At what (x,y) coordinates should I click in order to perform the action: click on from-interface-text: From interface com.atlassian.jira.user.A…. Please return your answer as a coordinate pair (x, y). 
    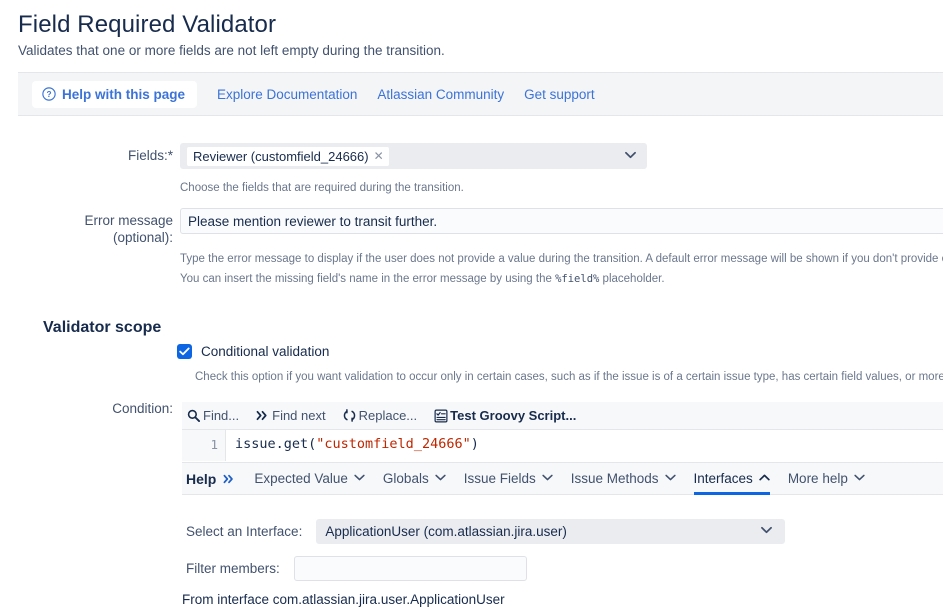
    Looking at the image, I should click on (343, 599).